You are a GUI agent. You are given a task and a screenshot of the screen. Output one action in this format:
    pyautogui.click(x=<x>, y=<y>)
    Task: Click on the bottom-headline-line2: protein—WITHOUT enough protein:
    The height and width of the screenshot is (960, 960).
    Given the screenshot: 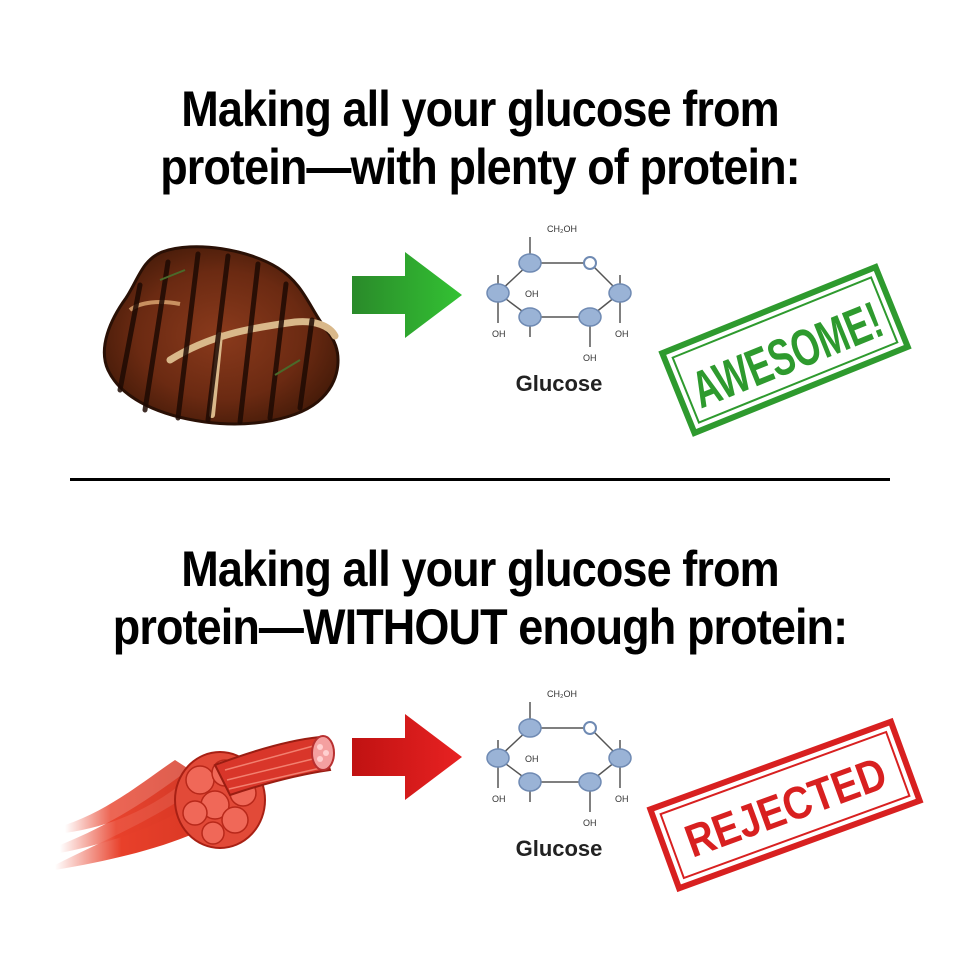 What is the action you would take?
    pyautogui.click(x=480, y=627)
    